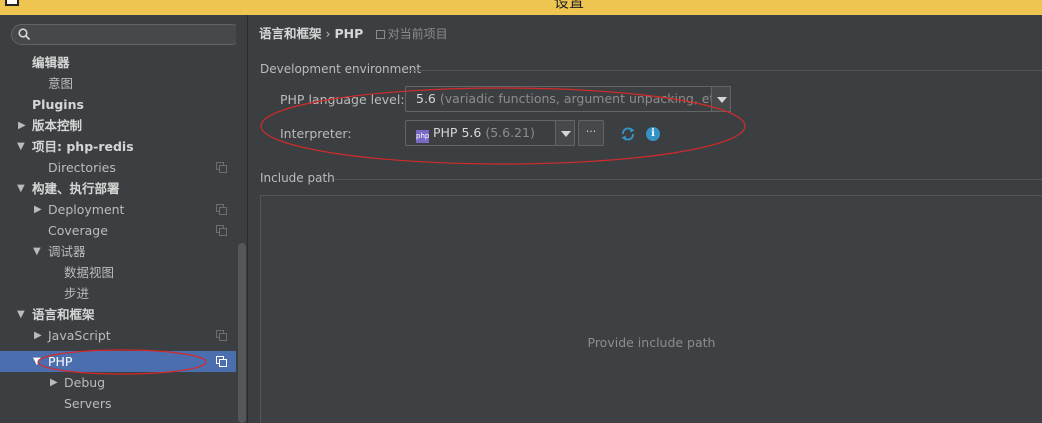 This screenshot has height=423, width=1042. I want to click on info-icon: i, so click(653, 134).